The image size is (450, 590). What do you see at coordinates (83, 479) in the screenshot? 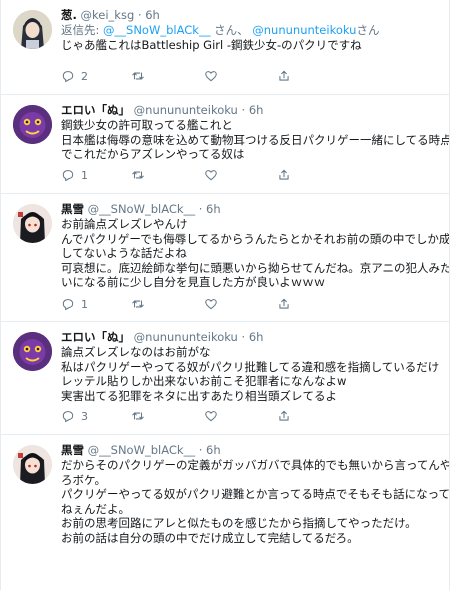
I see `tweet-text-line: ろボケ。` at bounding box center [83, 479].